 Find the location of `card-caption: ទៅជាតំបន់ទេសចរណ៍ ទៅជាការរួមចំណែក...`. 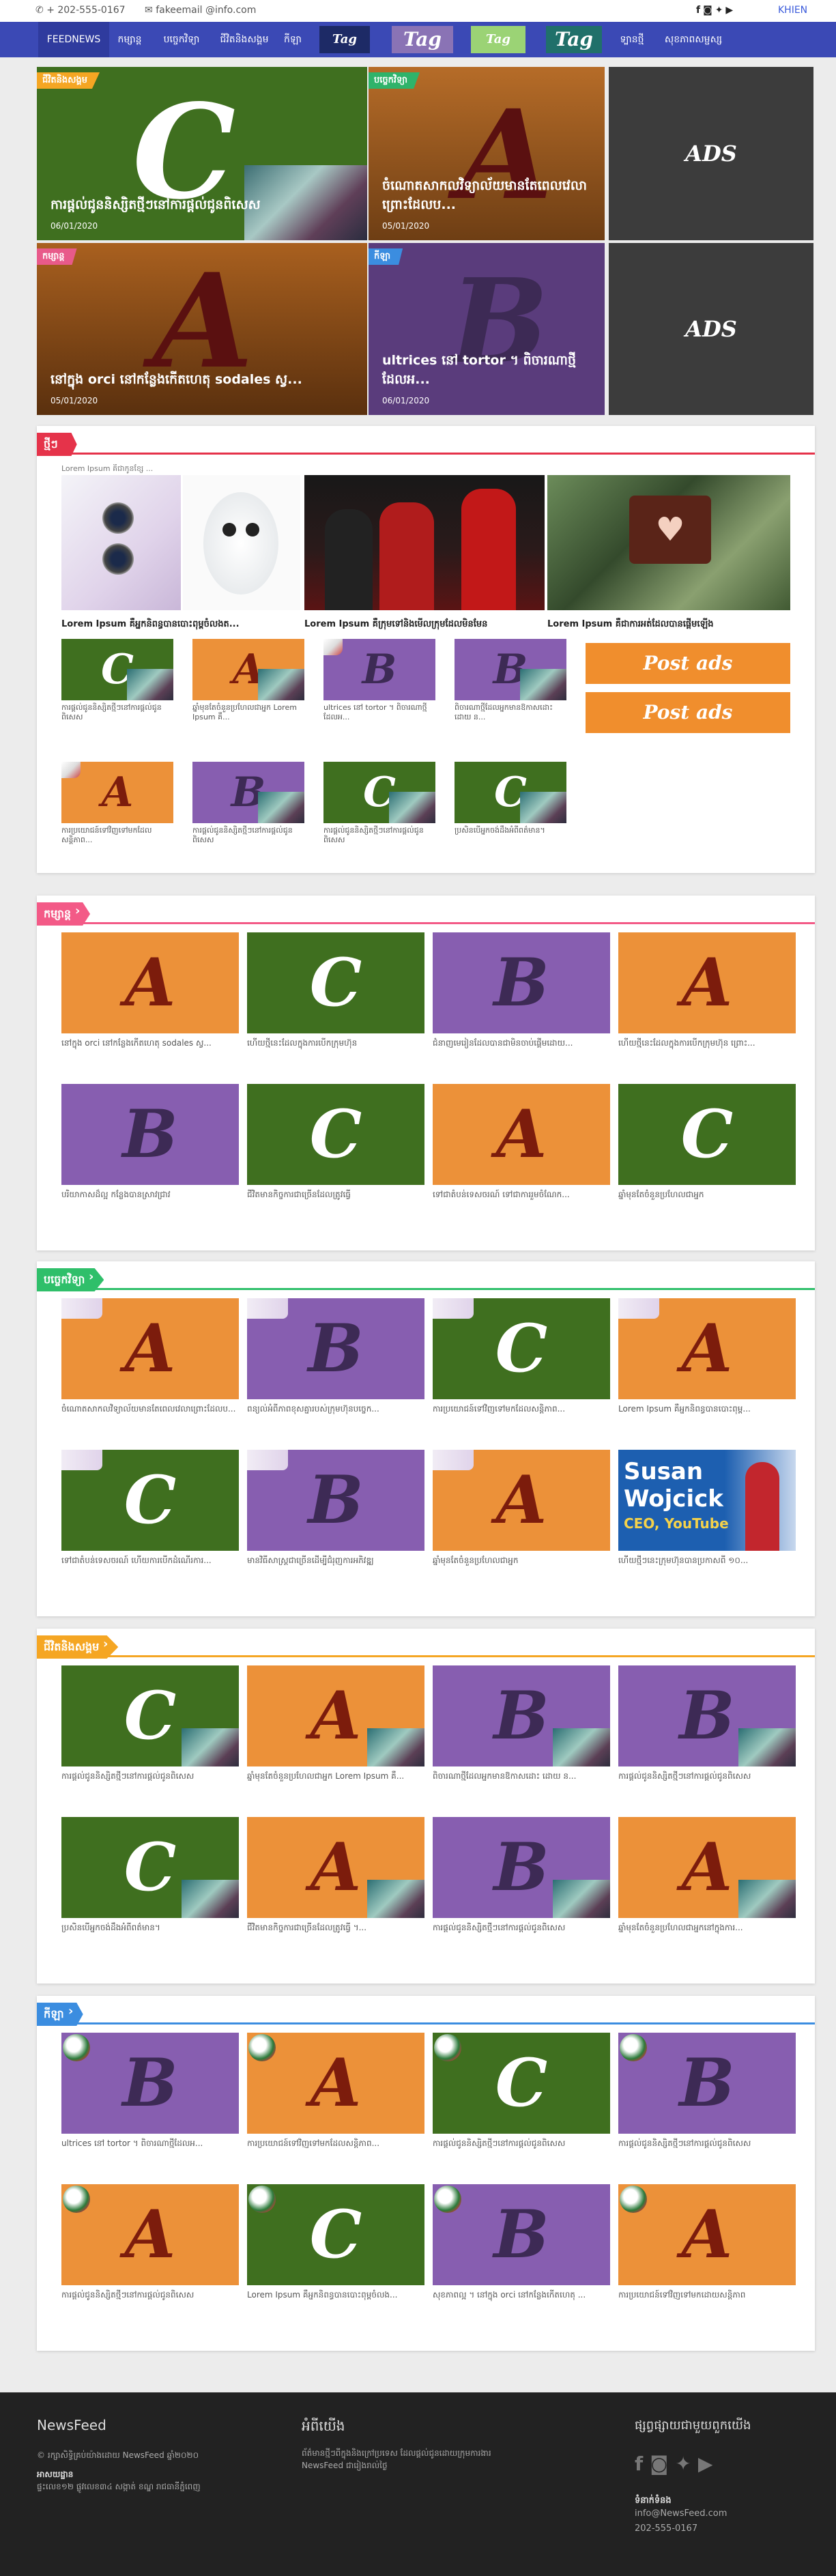

card-caption: ទៅជាតំបន់ទេសចរណ៍ ទៅជាការរួមចំណែក... is located at coordinates (521, 1195).